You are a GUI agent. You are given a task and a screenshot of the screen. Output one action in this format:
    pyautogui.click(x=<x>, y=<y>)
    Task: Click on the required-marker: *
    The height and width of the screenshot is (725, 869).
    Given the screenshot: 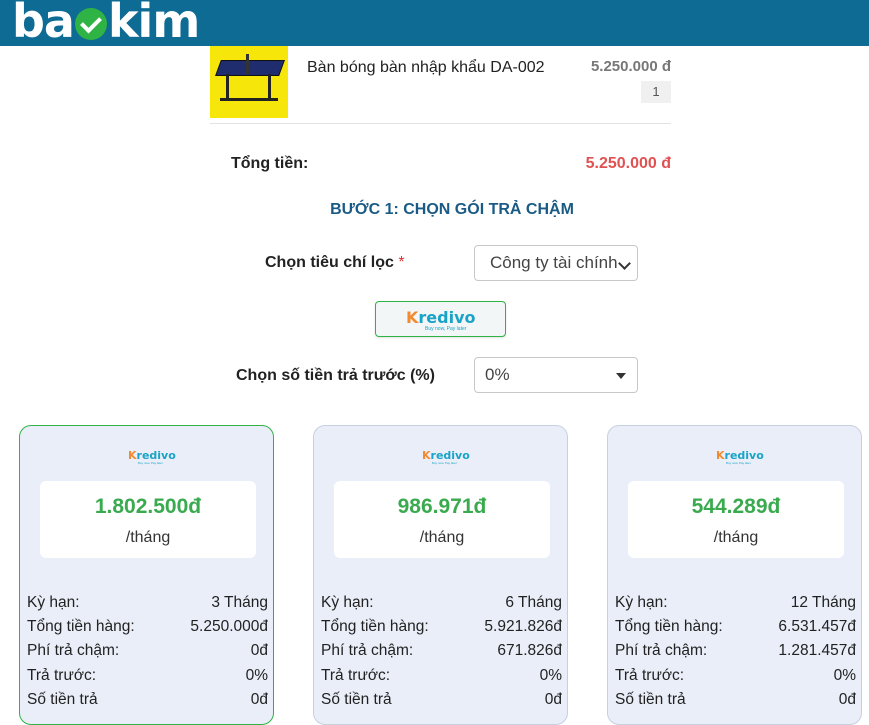 What is the action you would take?
    pyautogui.click(x=401, y=262)
    